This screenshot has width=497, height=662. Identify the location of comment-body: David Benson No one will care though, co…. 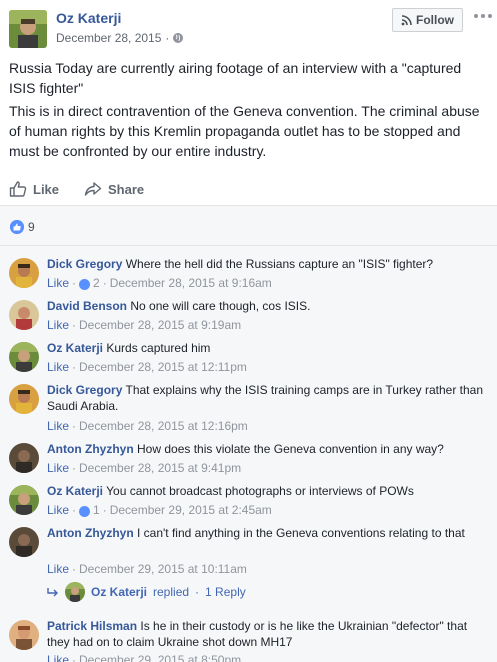
(267, 306).